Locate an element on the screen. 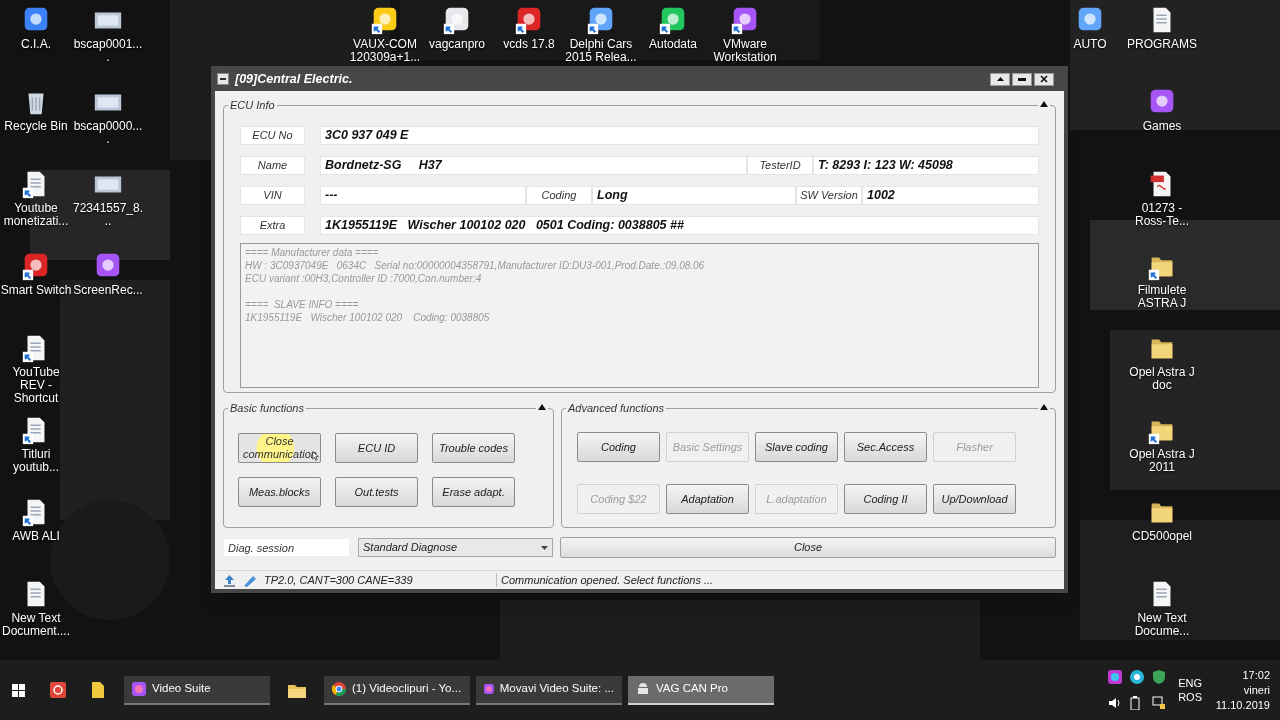  desktop-icon-label: YouTube REV - Shortcut is located at coordinates (36, 385).